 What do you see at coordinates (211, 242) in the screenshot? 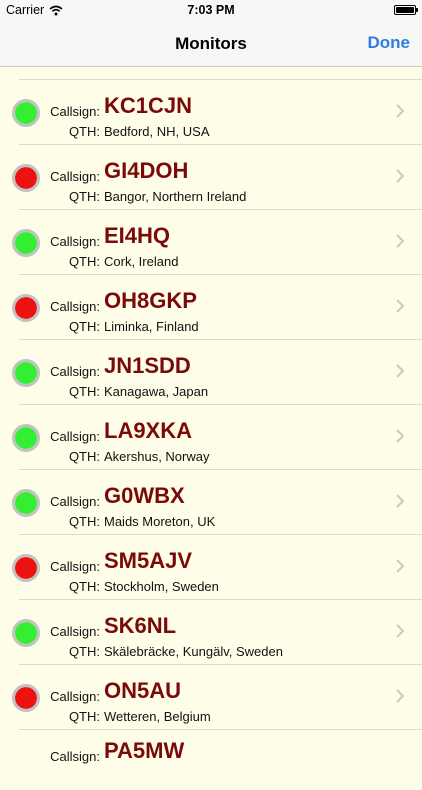
I see `list-item: Callsign: EI4HQ QTH: Cork, Ireland` at bounding box center [211, 242].